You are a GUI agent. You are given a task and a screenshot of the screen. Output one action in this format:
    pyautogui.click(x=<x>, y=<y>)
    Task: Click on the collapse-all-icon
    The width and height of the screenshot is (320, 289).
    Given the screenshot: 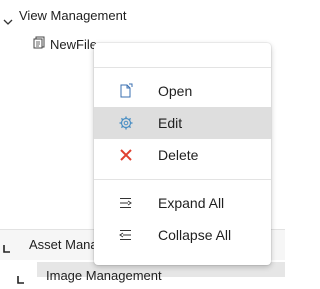 What is the action you would take?
    pyautogui.click(x=126, y=235)
    